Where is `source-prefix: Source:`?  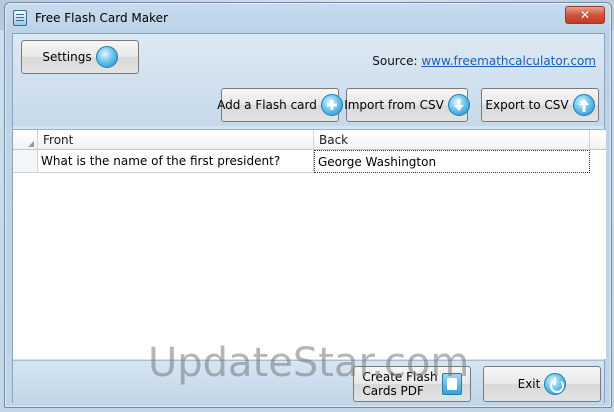
source-prefix: Source: is located at coordinates (395, 61).